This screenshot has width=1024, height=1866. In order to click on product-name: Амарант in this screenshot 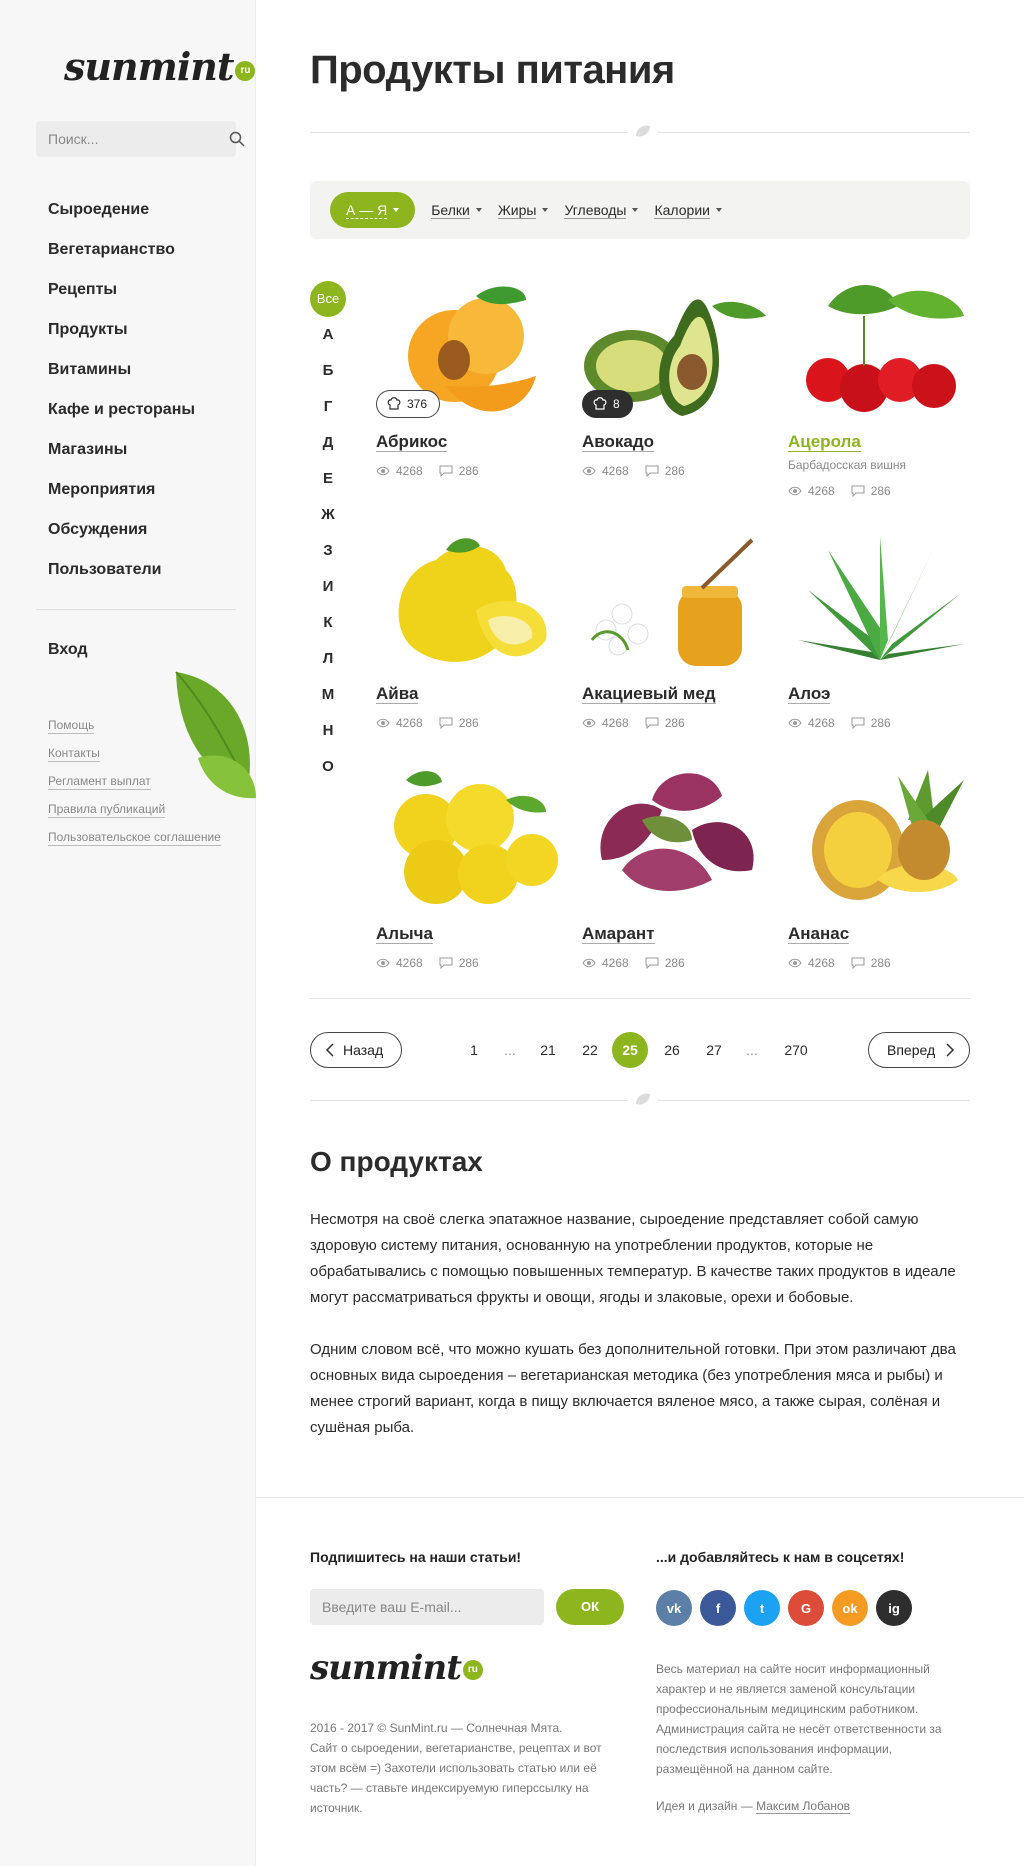, I will do `click(618, 934)`.